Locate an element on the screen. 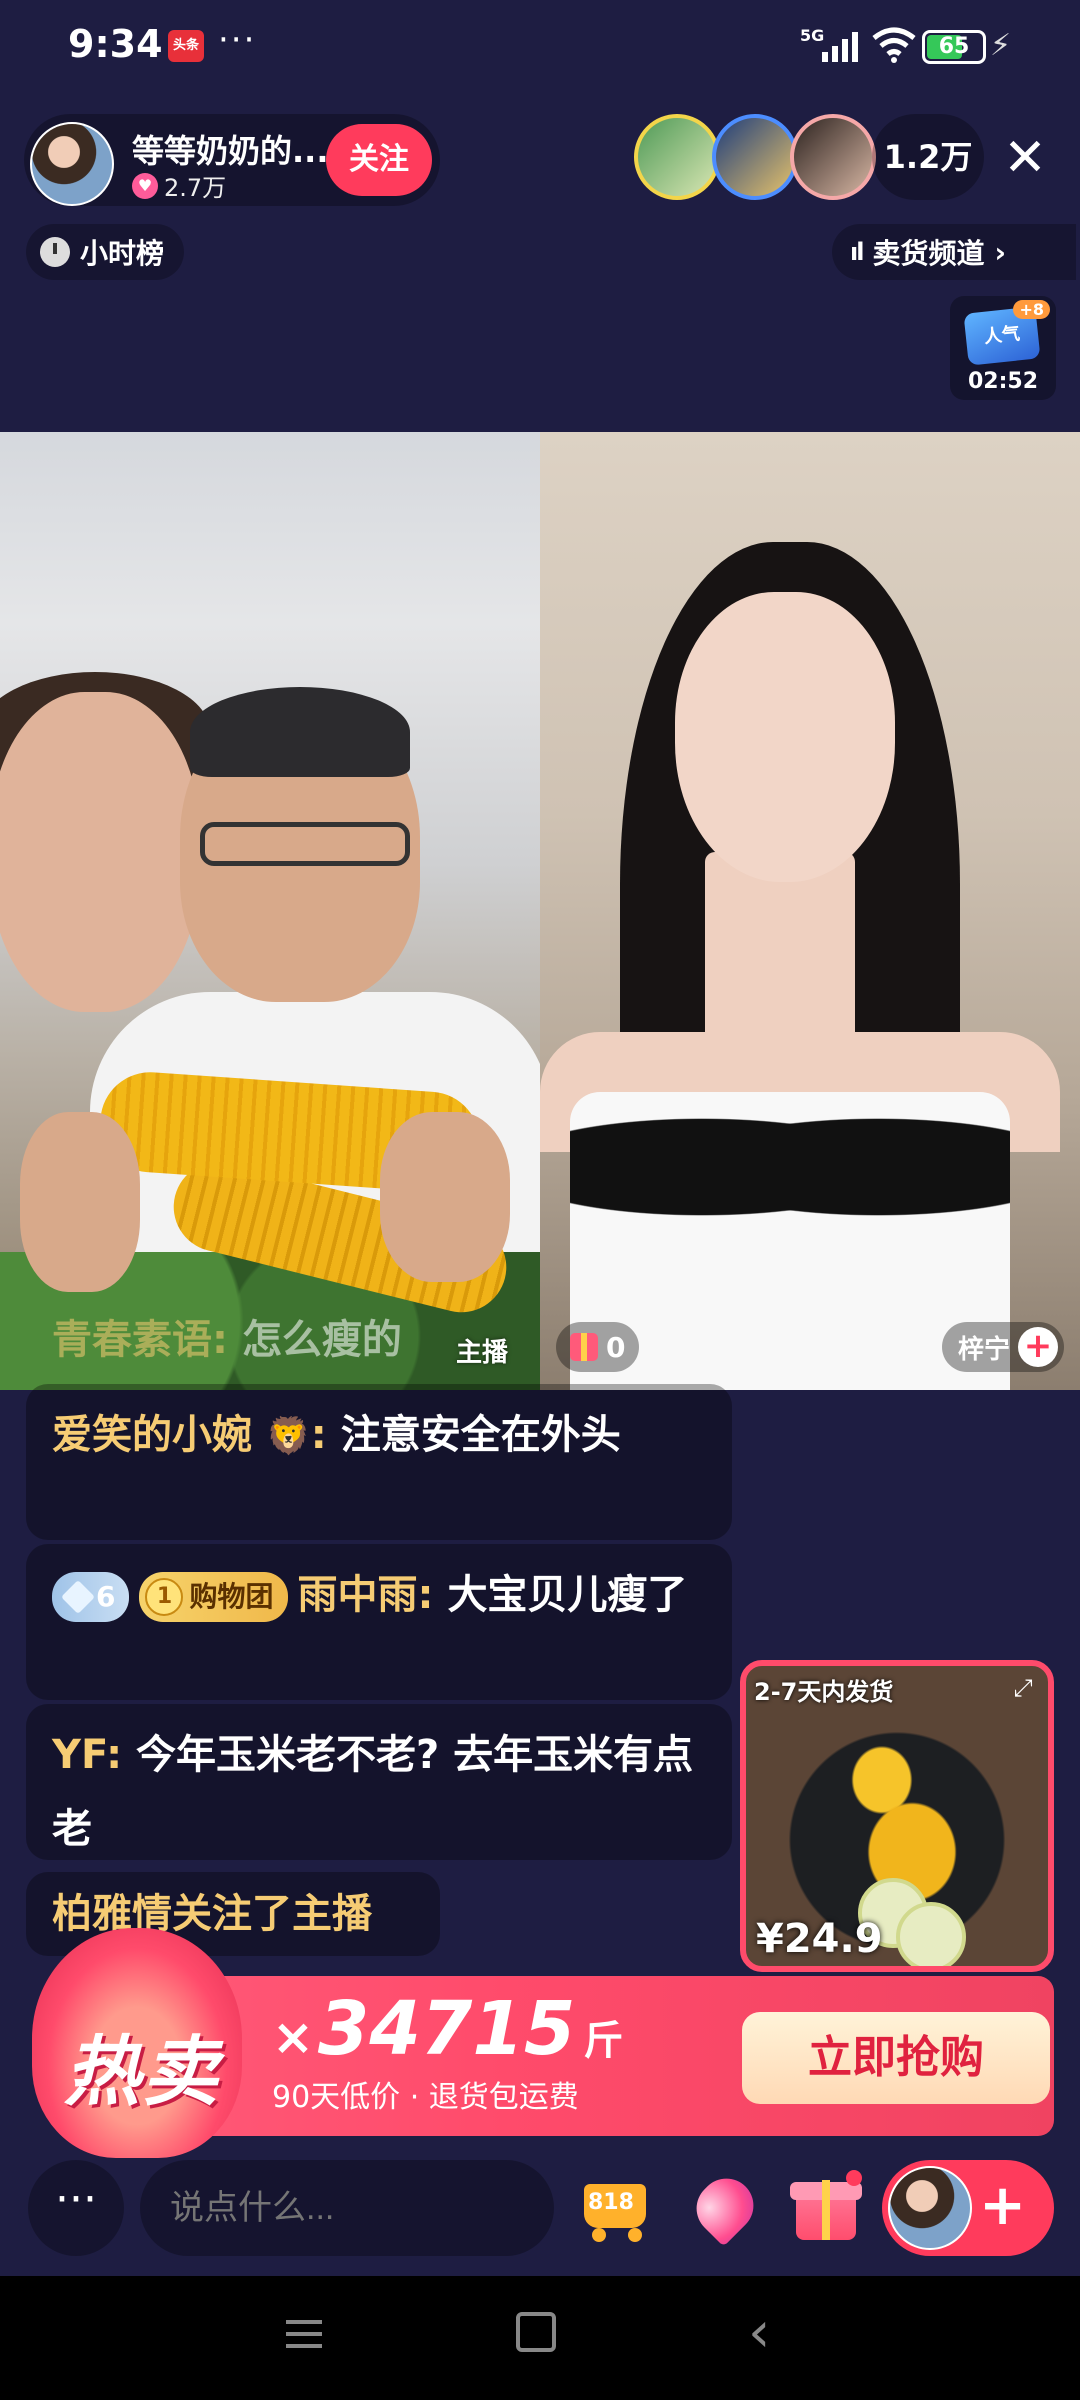 The width and height of the screenshot is (1080, 2400). gift-count: 0 is located at coordinates (616, 1347).